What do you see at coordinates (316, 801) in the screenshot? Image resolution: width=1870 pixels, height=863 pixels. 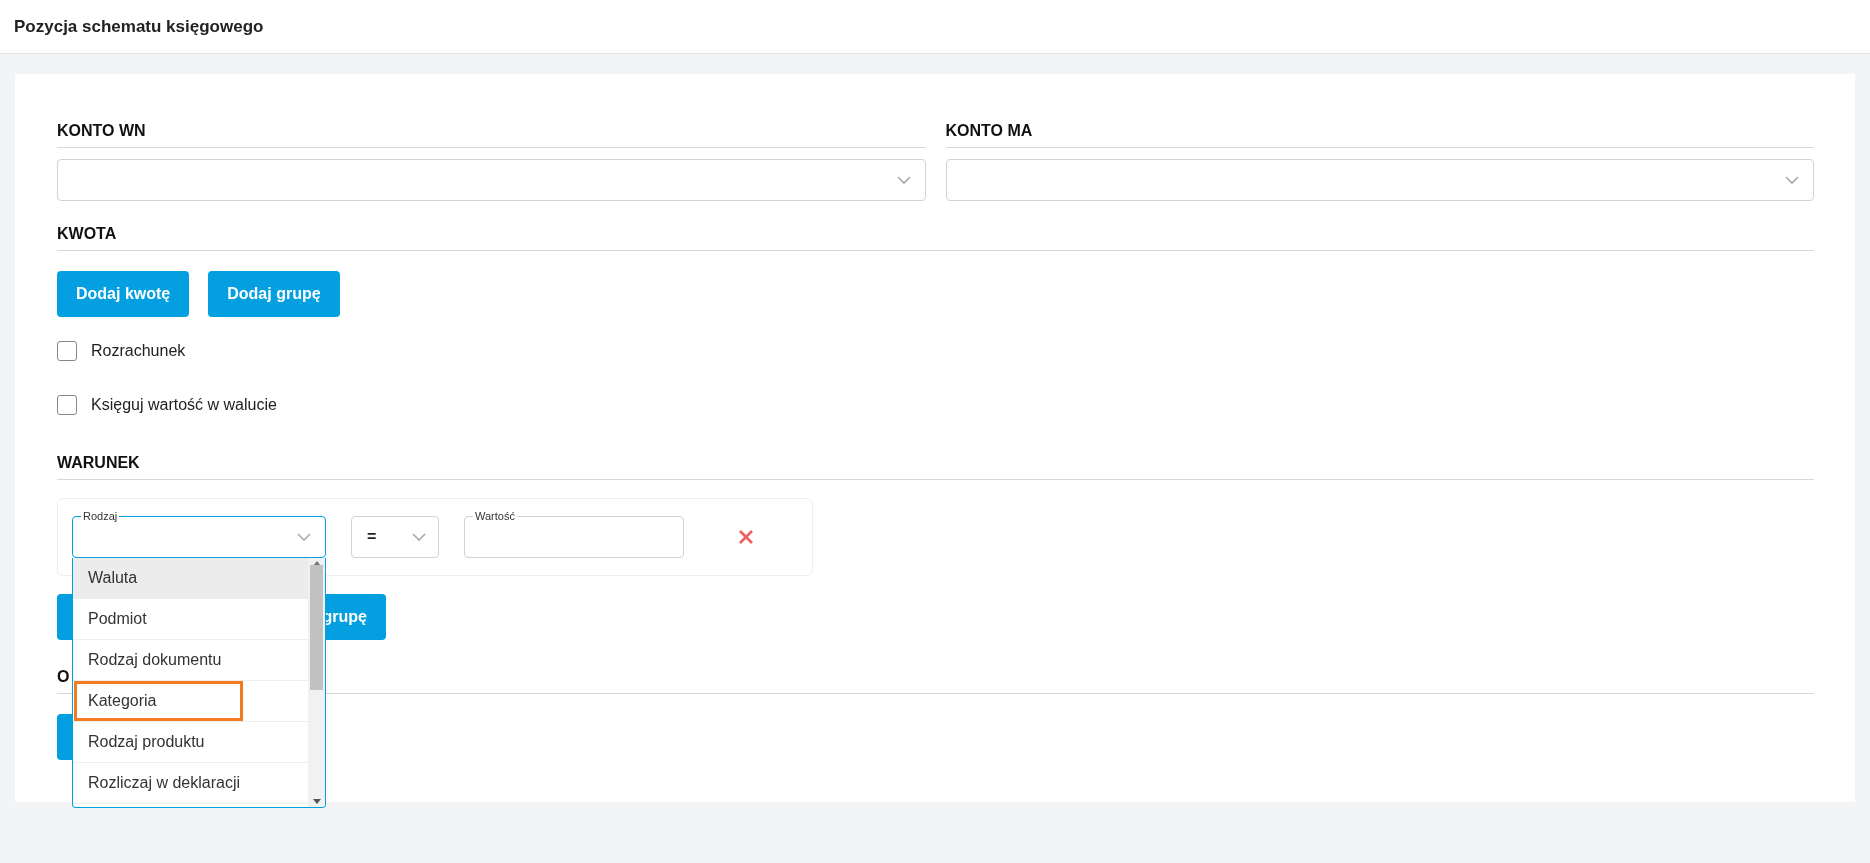 I see `scroll-down-icon` at bounding box center [316, 801].